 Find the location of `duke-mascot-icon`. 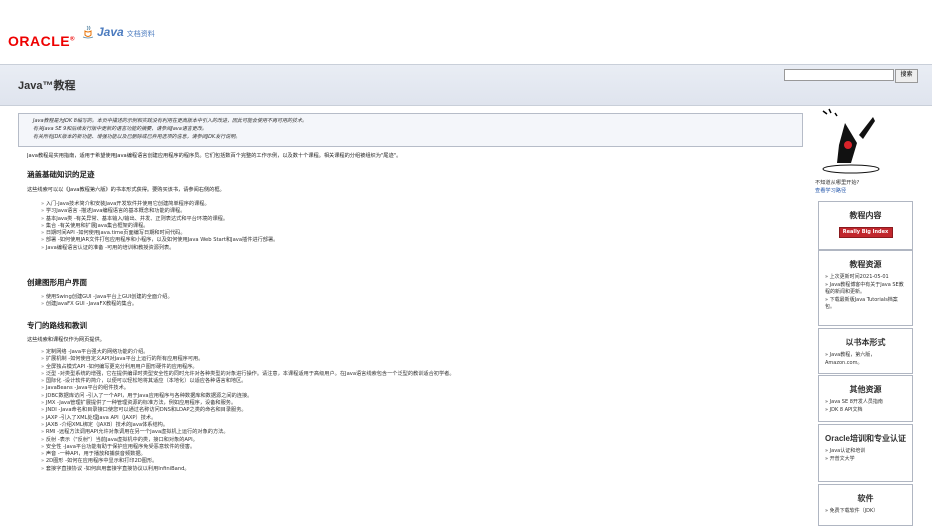

duke-mascot-icon is located at coordinates (851, 141).